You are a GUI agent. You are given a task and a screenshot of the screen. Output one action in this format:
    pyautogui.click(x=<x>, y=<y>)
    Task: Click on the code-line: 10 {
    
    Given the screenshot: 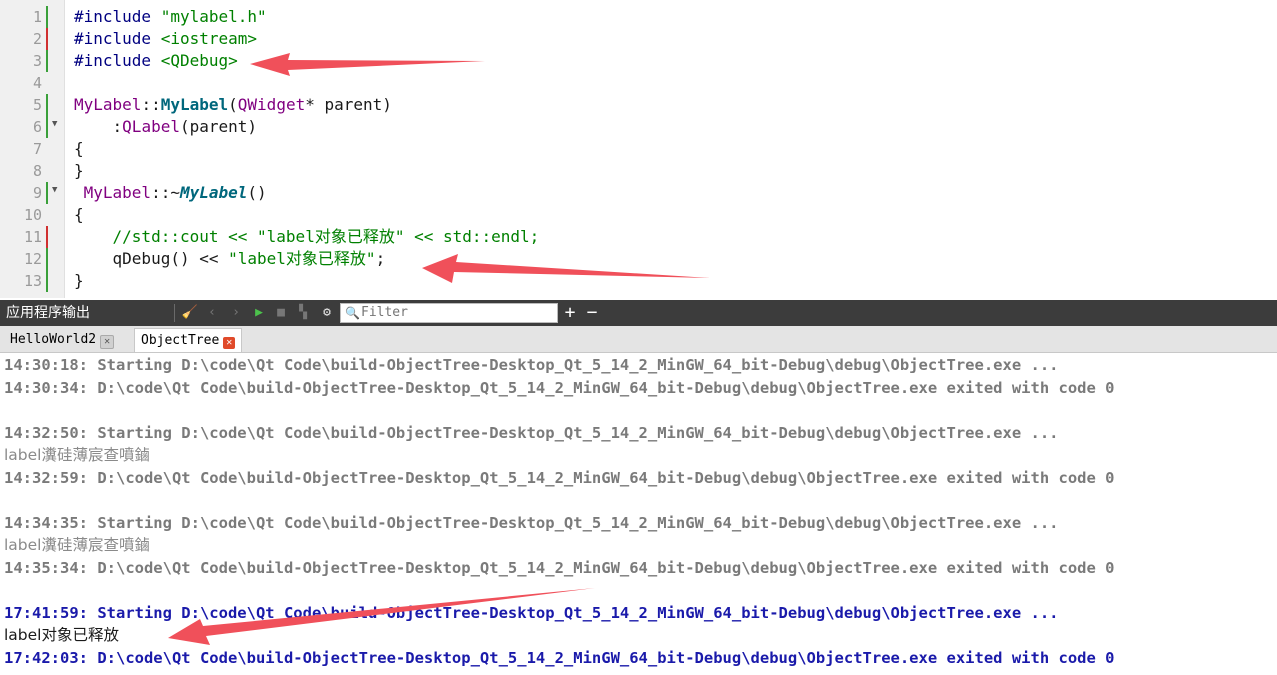 What is the action you would take?
    pyautogui.click(x=638, y=215)
    